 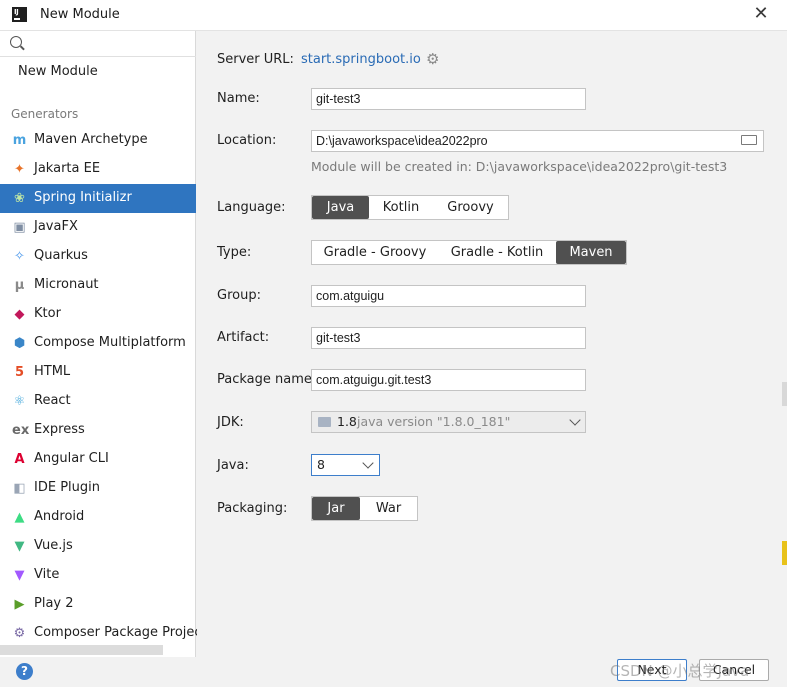 I want to click on type-option-maven: Maven, so click(x=591, y=252).